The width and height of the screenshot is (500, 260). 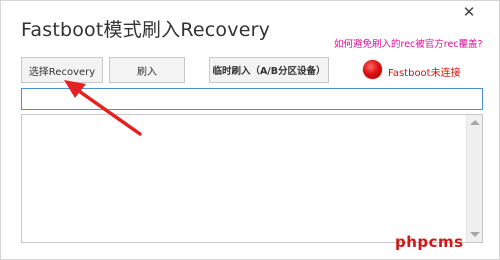 I want to click on flash-button: 刷入, so click(x=147, y=70).